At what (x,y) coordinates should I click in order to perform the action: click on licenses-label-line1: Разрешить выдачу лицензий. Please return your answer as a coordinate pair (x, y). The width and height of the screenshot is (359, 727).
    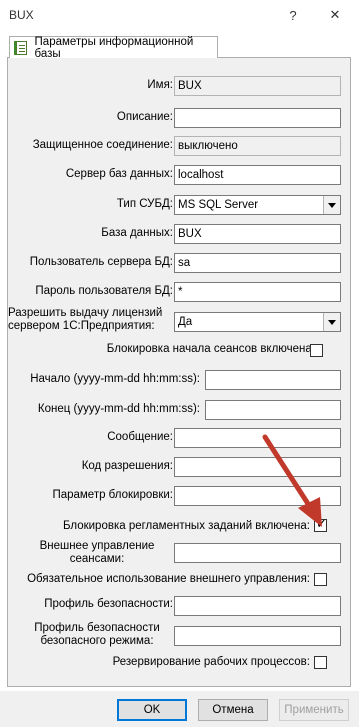
    Looking at the image, I should click on (85, 313).